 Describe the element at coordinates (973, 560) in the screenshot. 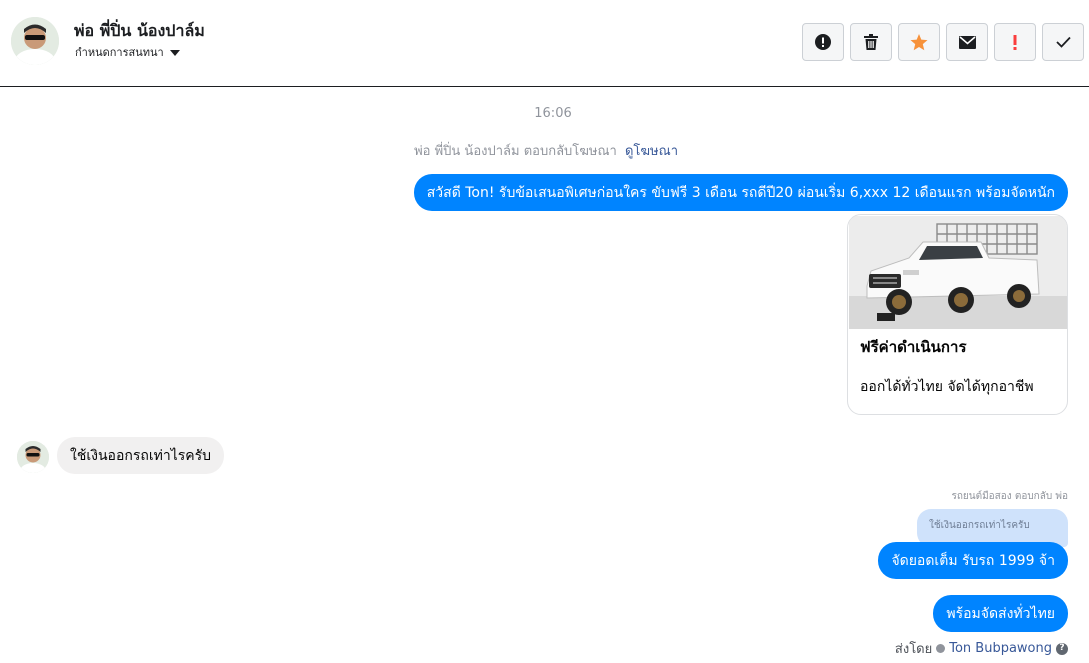

I see `outgoing-reply-1: จัดยอดเต็ม รับรถ 1999 จ้า` at that location.